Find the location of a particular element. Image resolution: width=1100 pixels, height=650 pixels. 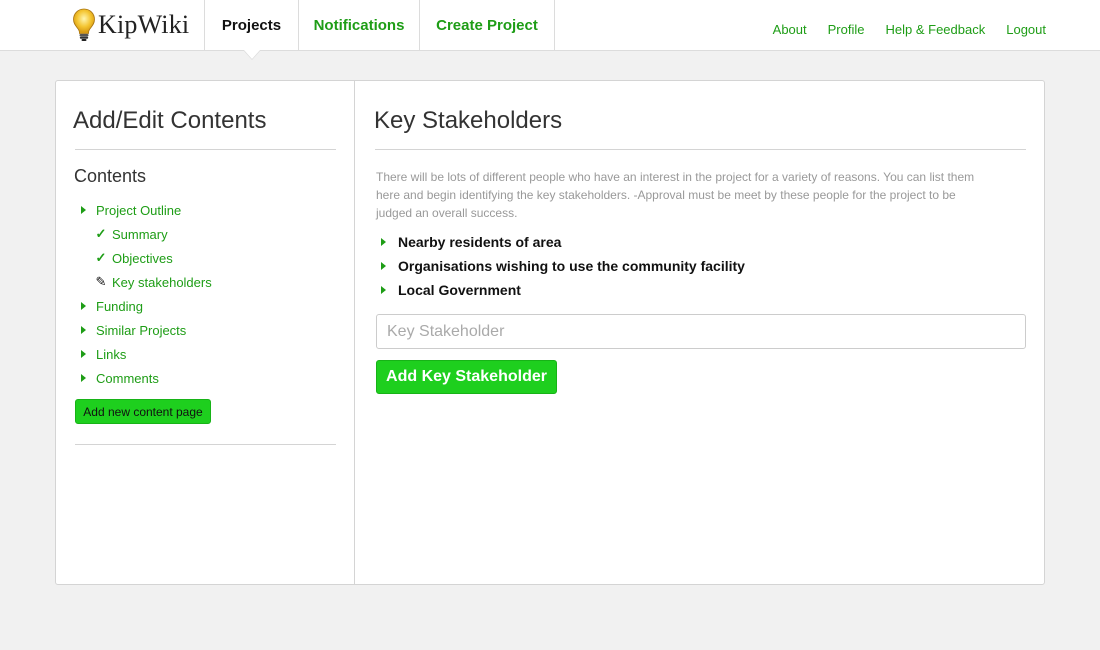

add-key-stakeholder-button: Add Key Stakeholder is located at coordinates (466, 377).